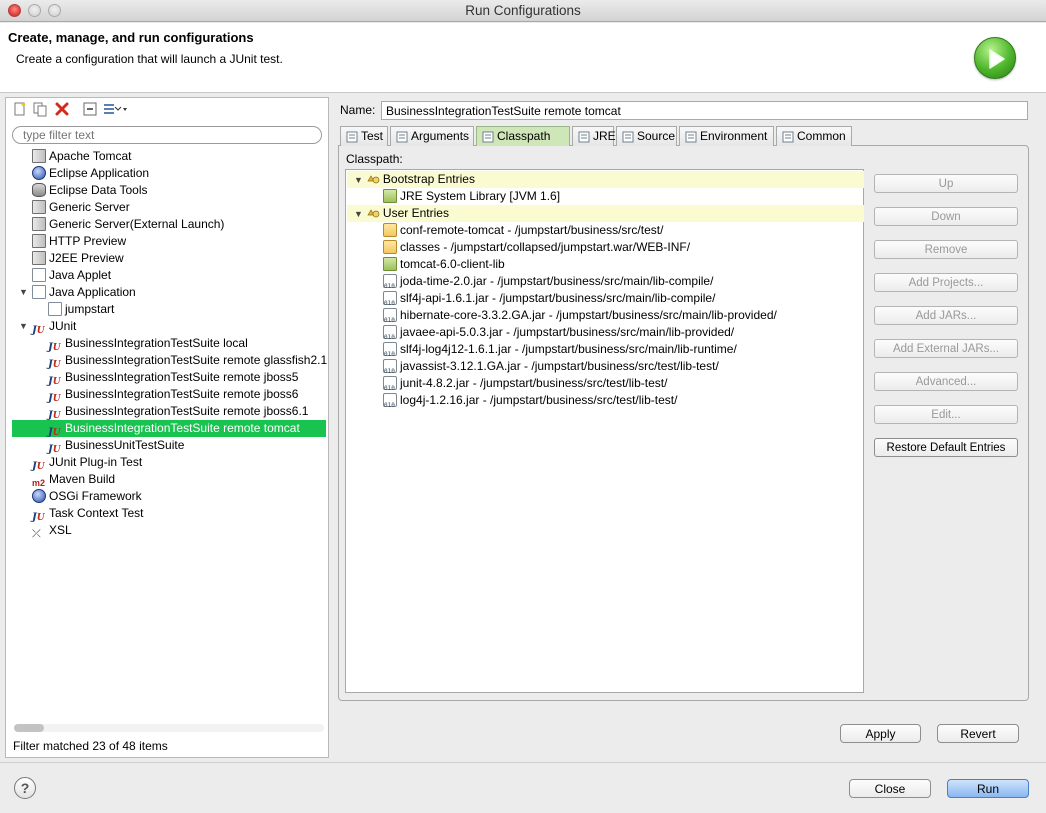 This screenshot has height=813, width=1046. I want to click on run-button: Run, so click(988, 788).